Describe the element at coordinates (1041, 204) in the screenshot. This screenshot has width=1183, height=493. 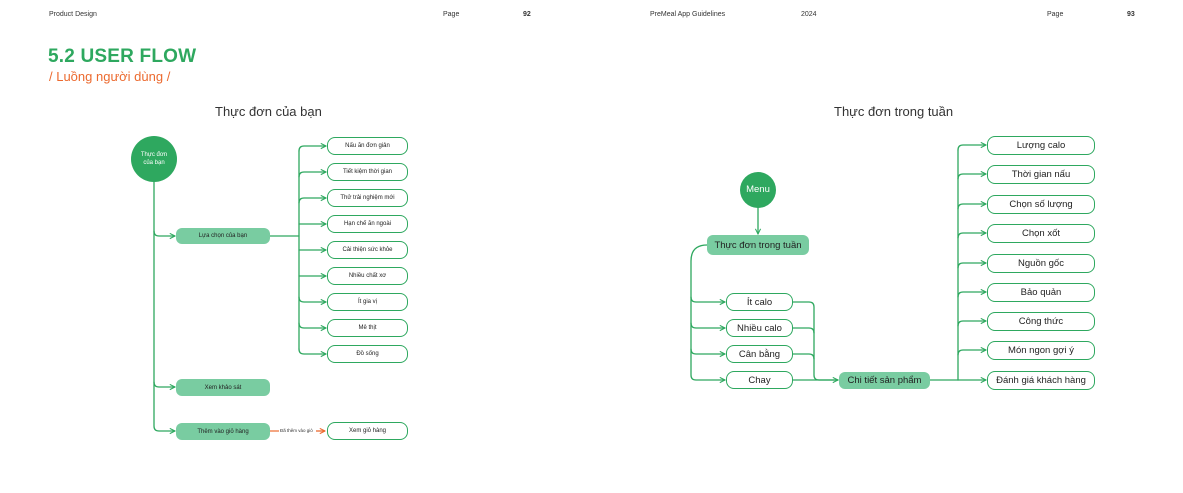
I see `attribute-node: Chọn số lượng` at that location.